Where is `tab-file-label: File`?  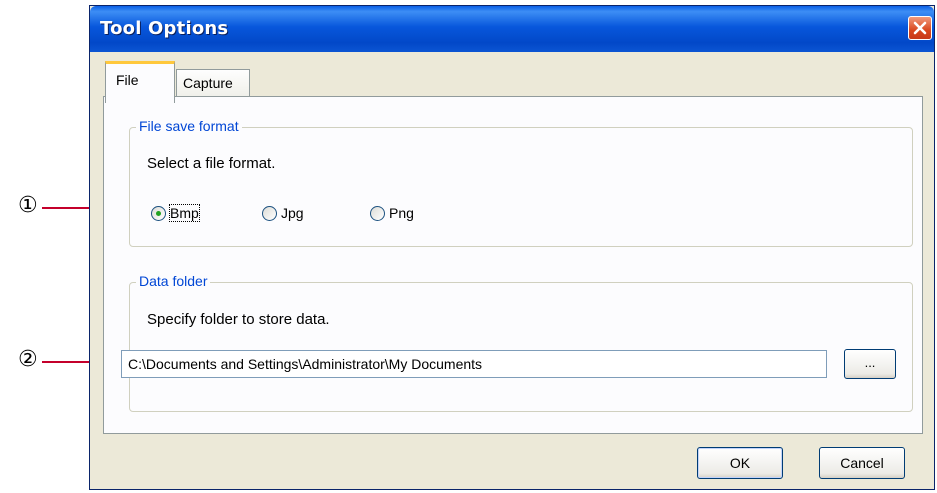
tab-file-label: File is located at coordinates (127, 80).